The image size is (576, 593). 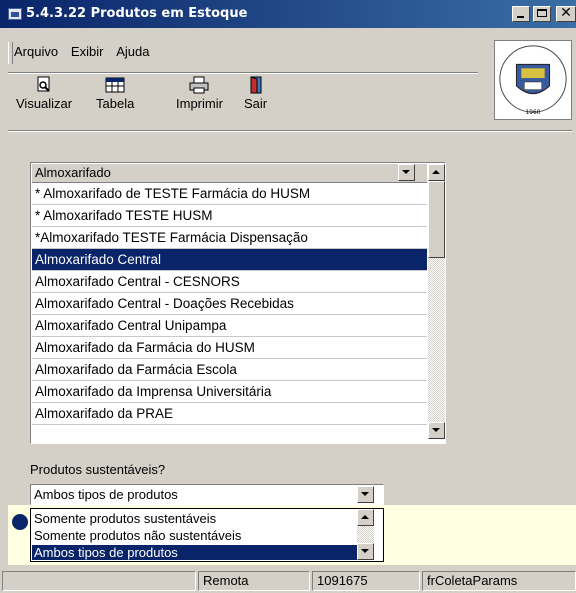 I want to click on status-panel-connection: Remota, so click(x=254, y=581).